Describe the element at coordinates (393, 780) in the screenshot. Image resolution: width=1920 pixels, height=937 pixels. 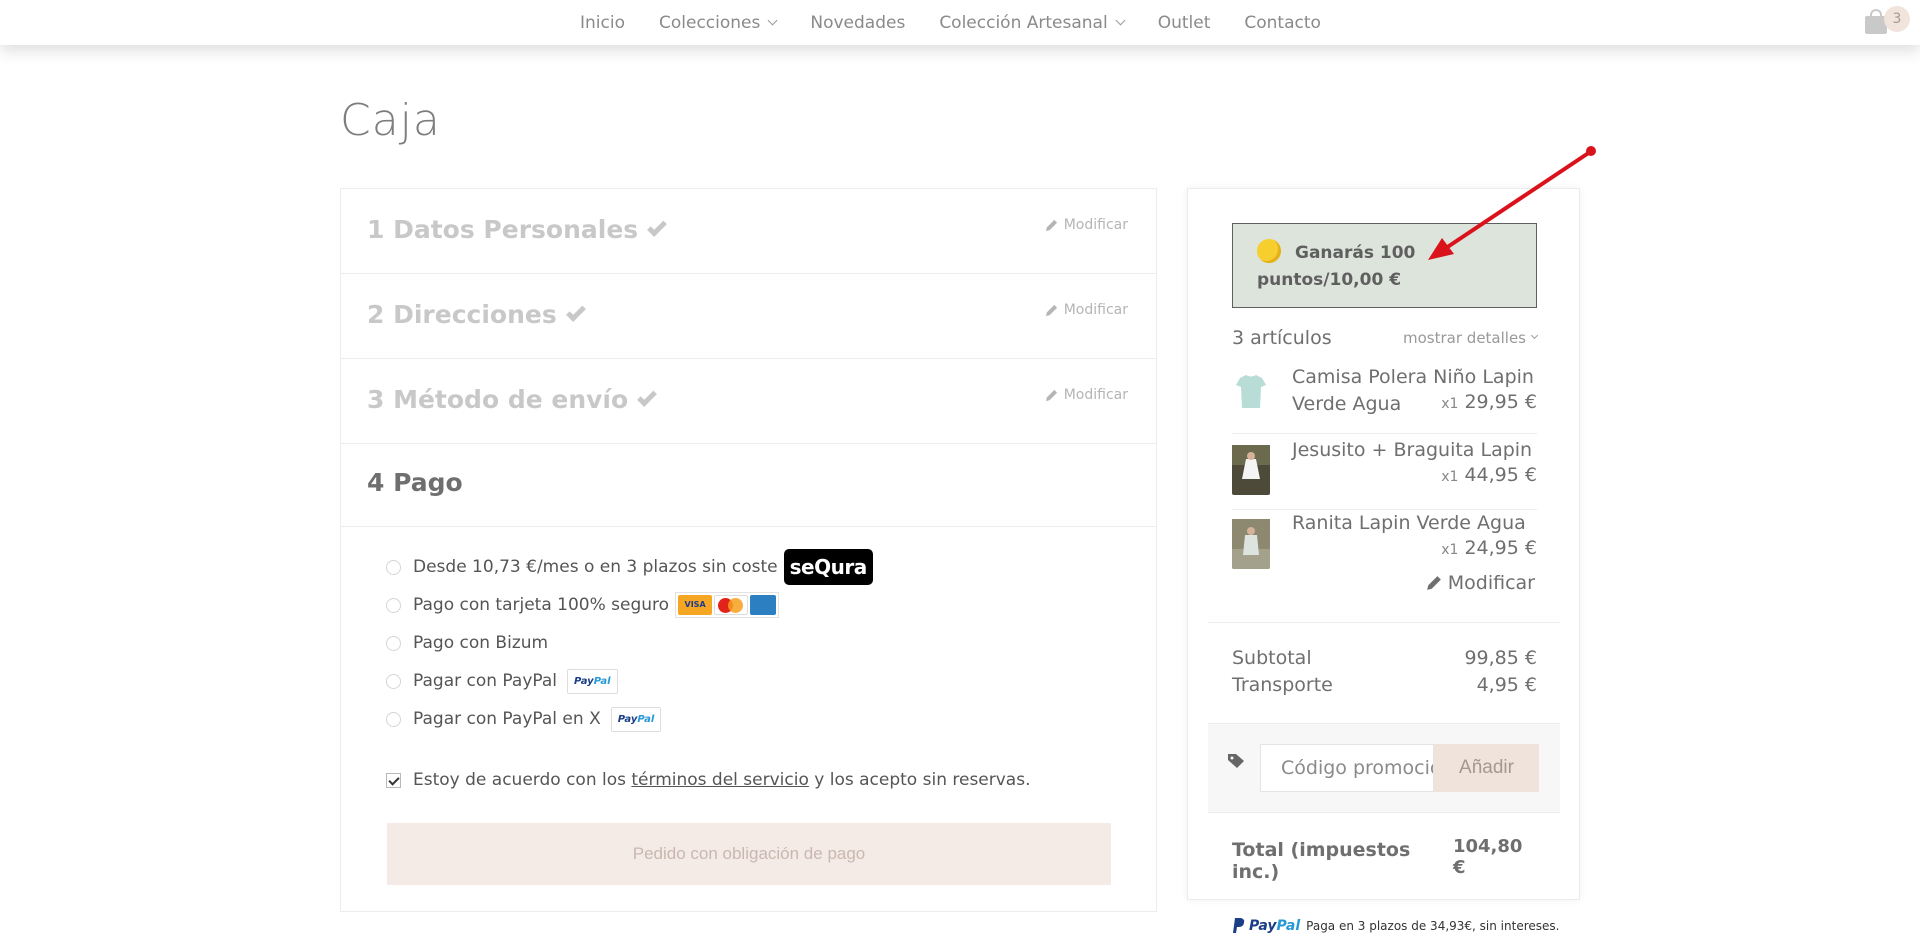
I see `terms-checkbox` at that location.